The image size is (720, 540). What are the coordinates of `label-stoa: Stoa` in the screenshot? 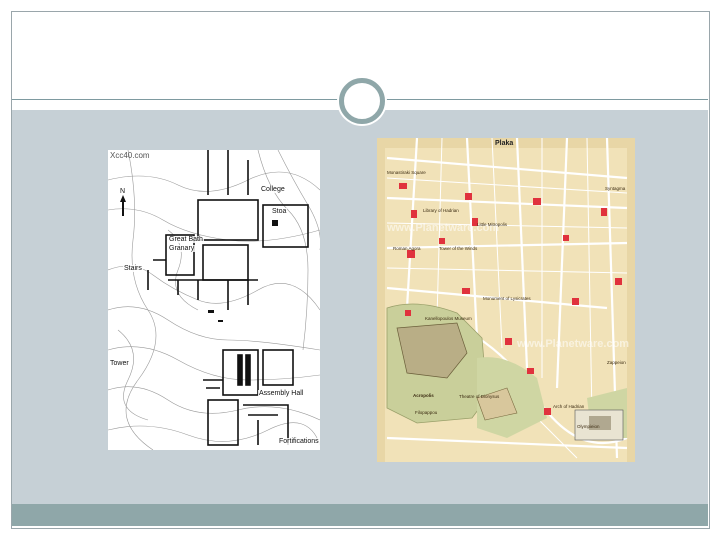 It's located at (279, 211).